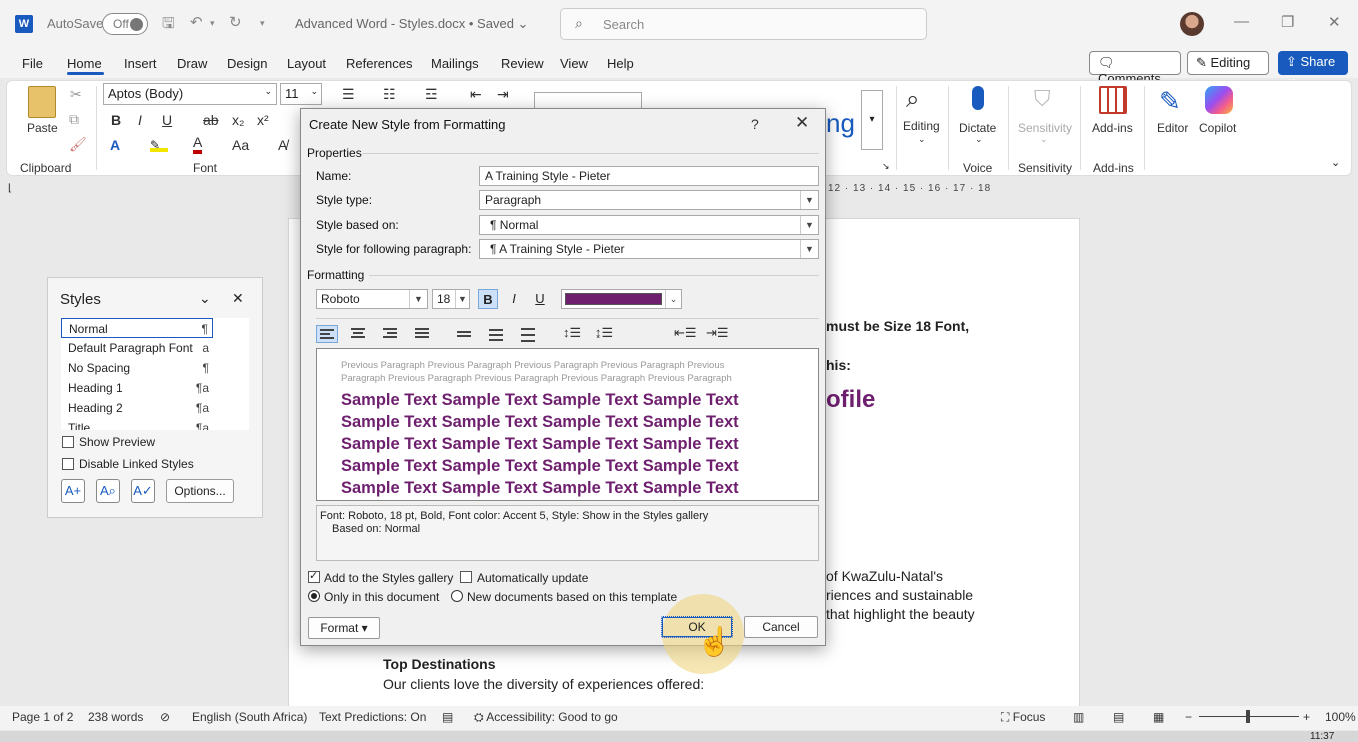  I want to click on underline-icon: U, so click(167, 120).